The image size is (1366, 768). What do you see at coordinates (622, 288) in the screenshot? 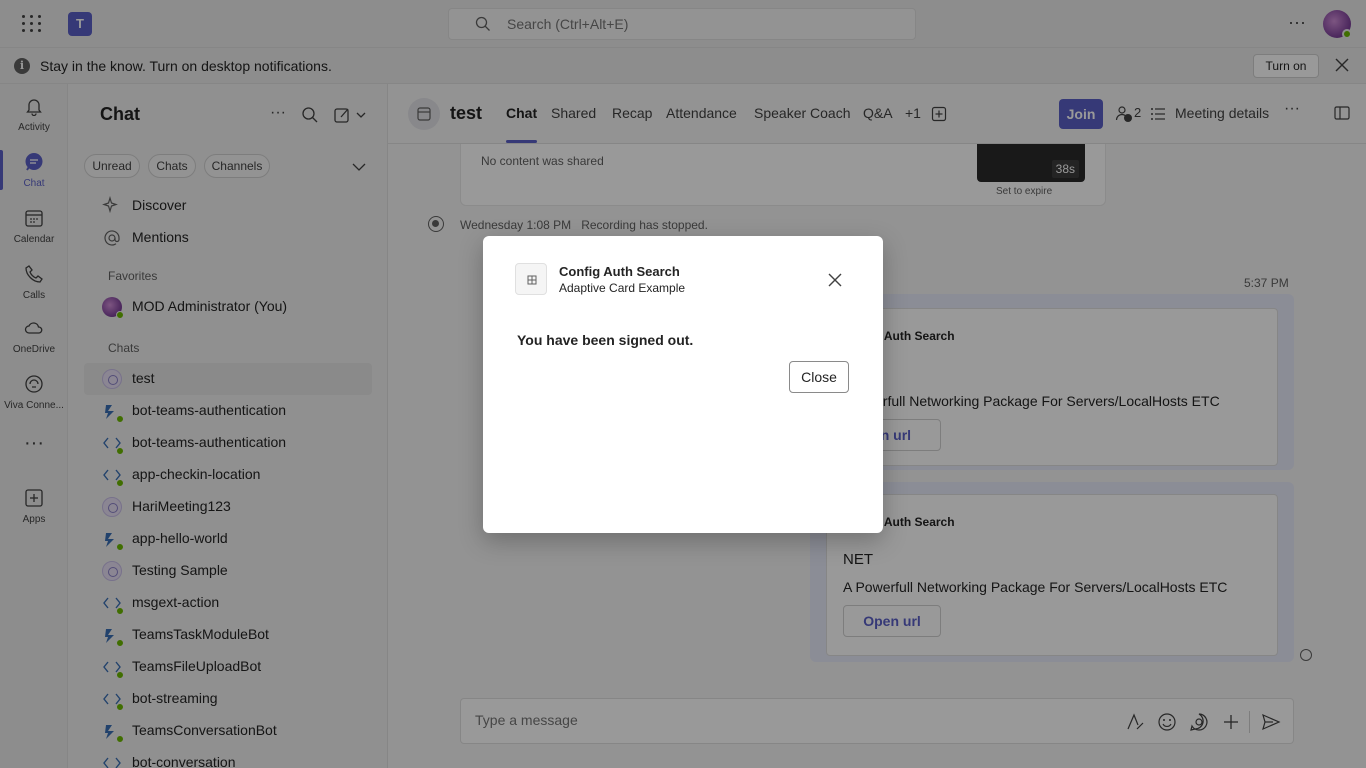
I see `dialog-app-subtitle: Adaptive Card Example` at bounding box center [622, 288].